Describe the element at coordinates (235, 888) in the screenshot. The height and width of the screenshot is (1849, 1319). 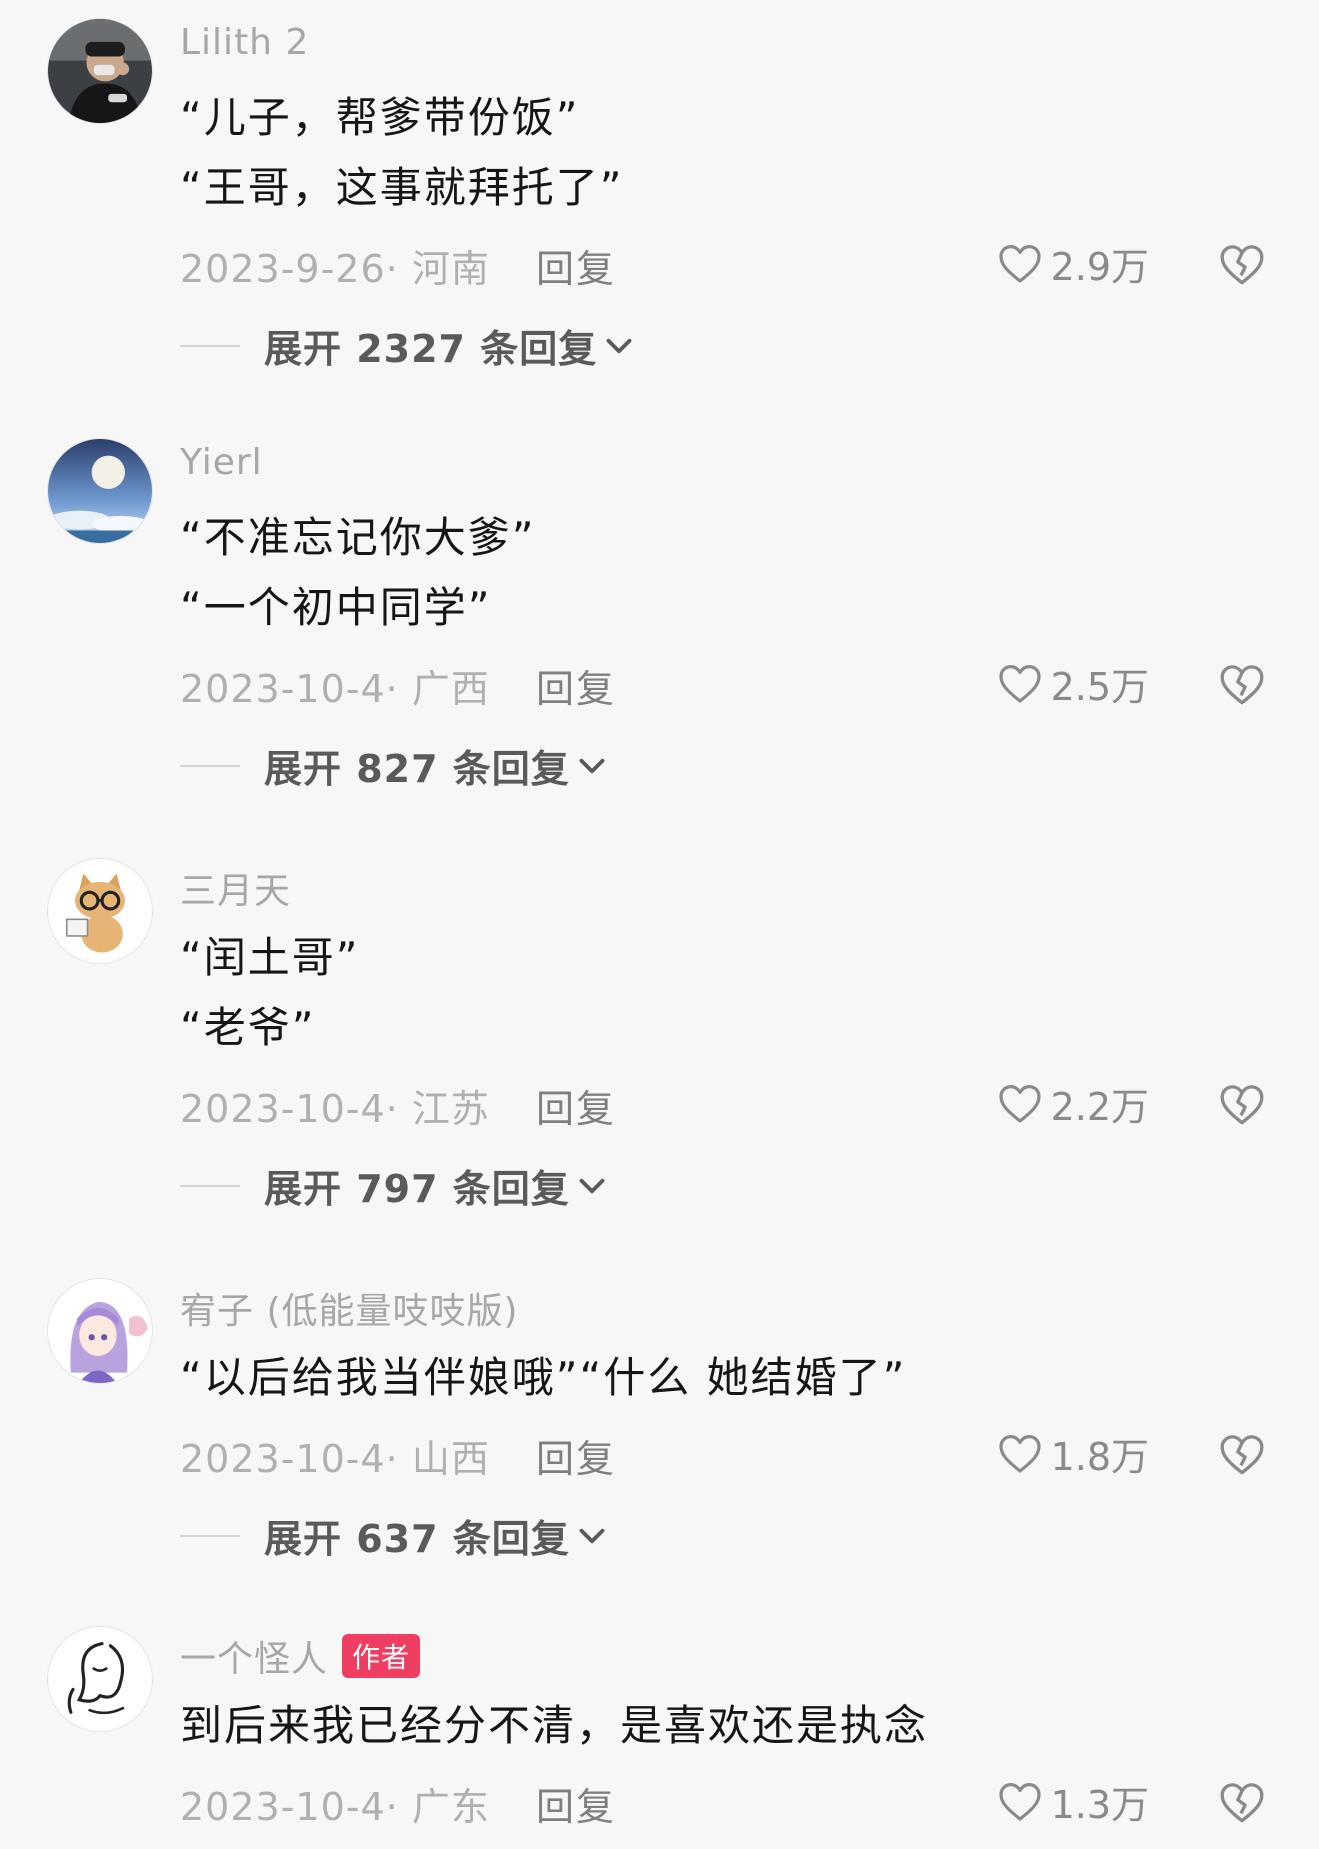
I see `username: 三月天` at that location.